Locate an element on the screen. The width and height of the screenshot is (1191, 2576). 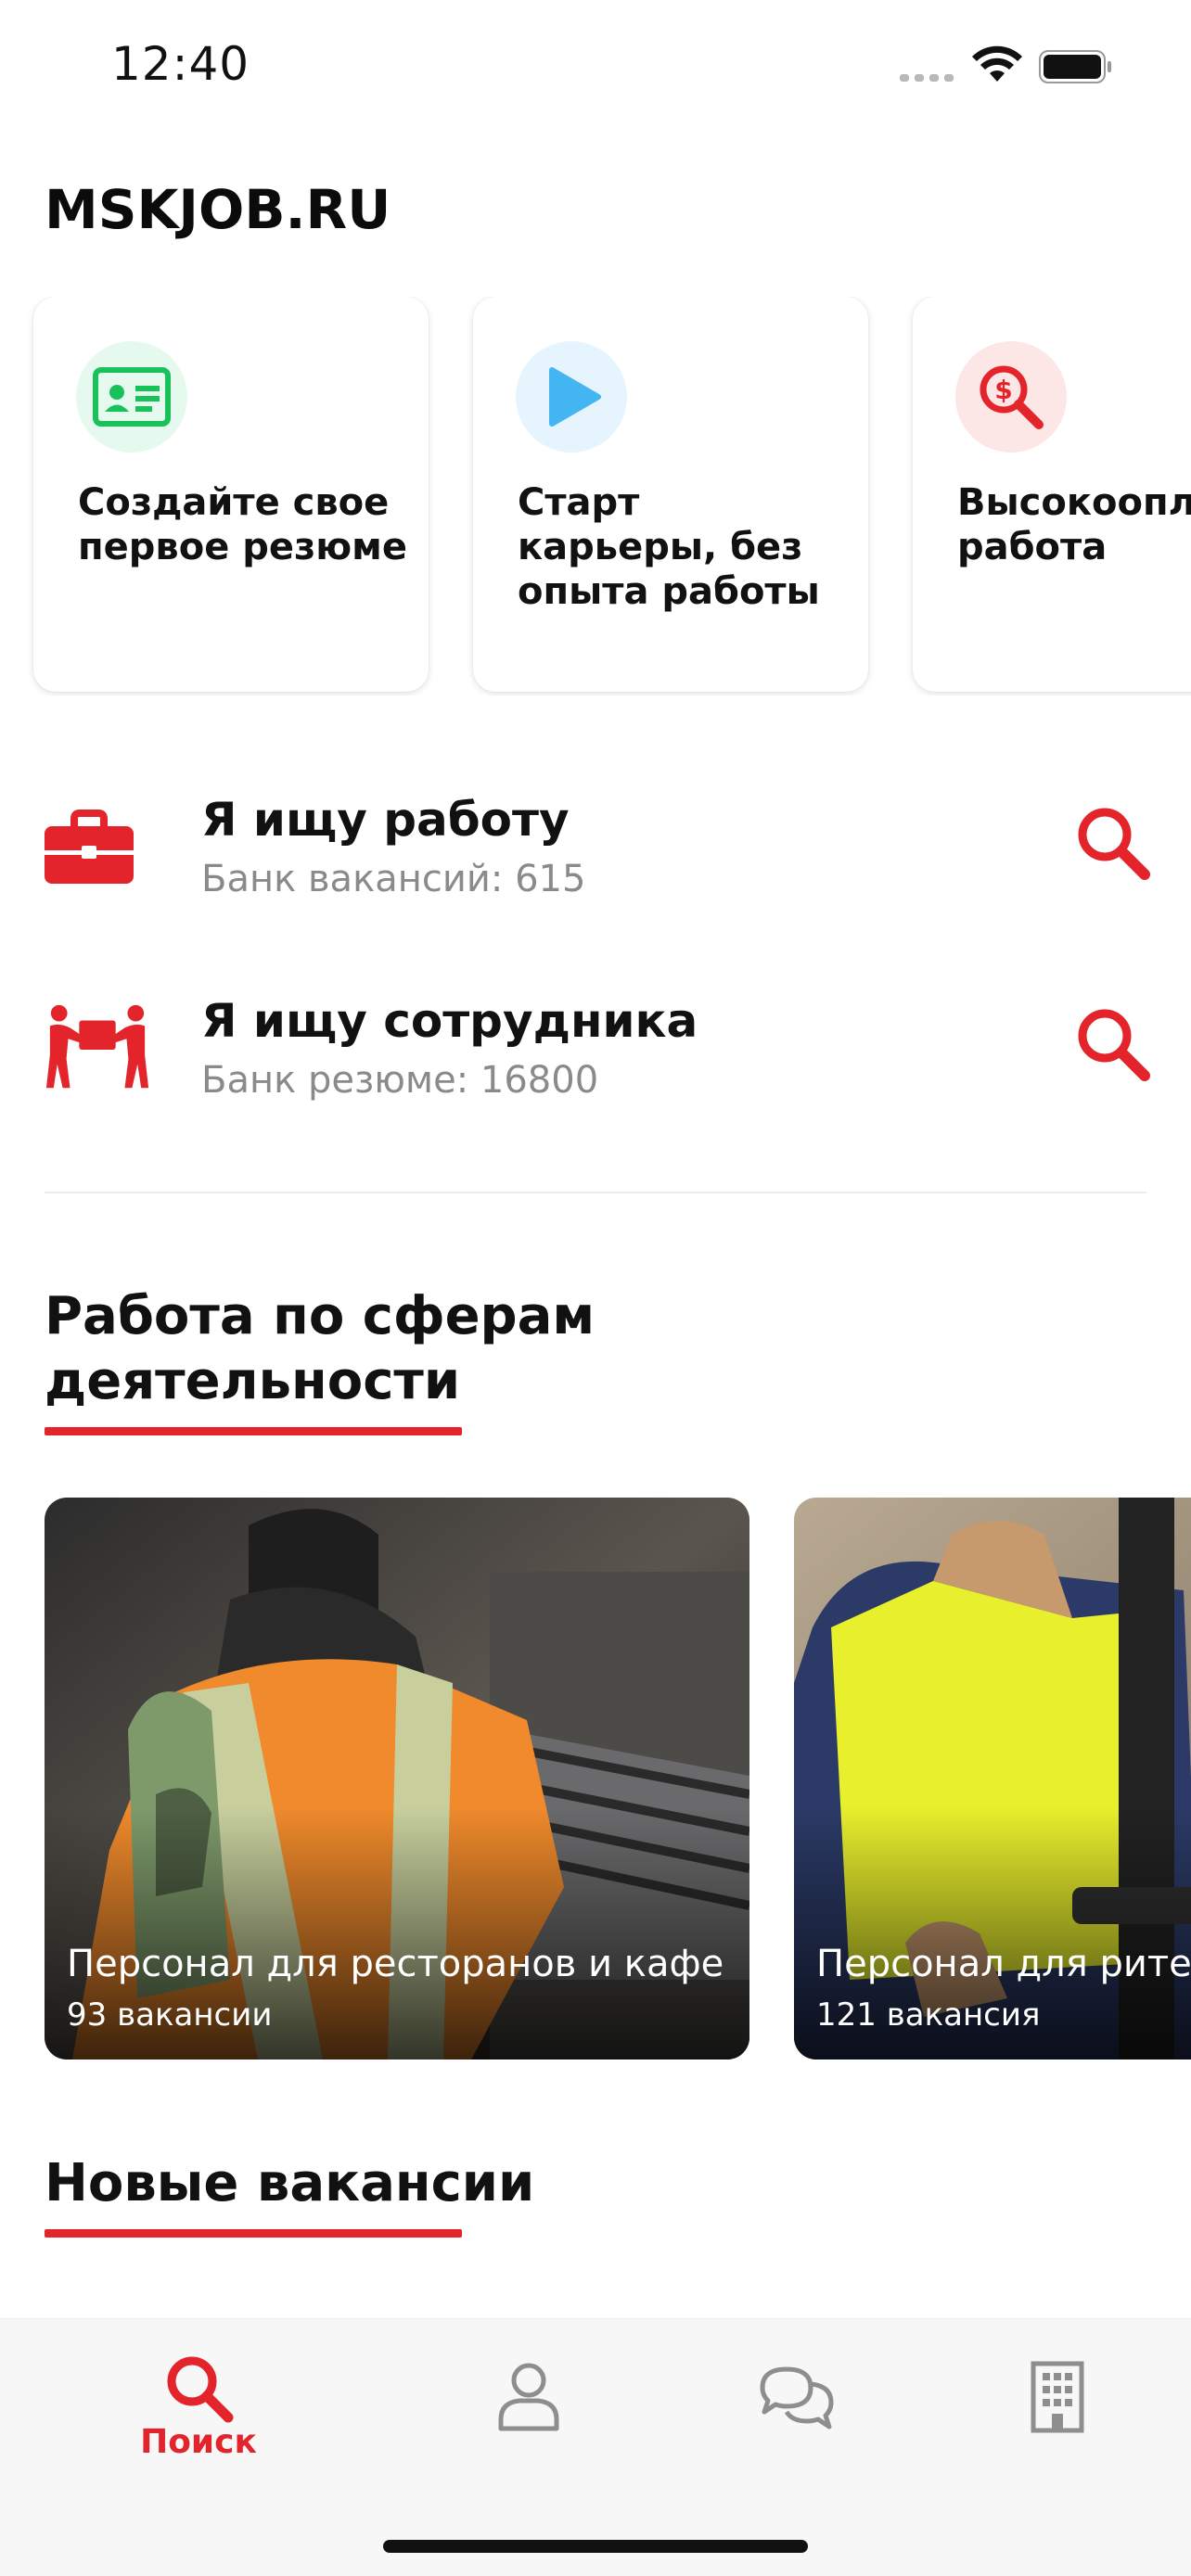
promo-text: Высокооплачиваемая работа is located at coordinates (1074, 524).